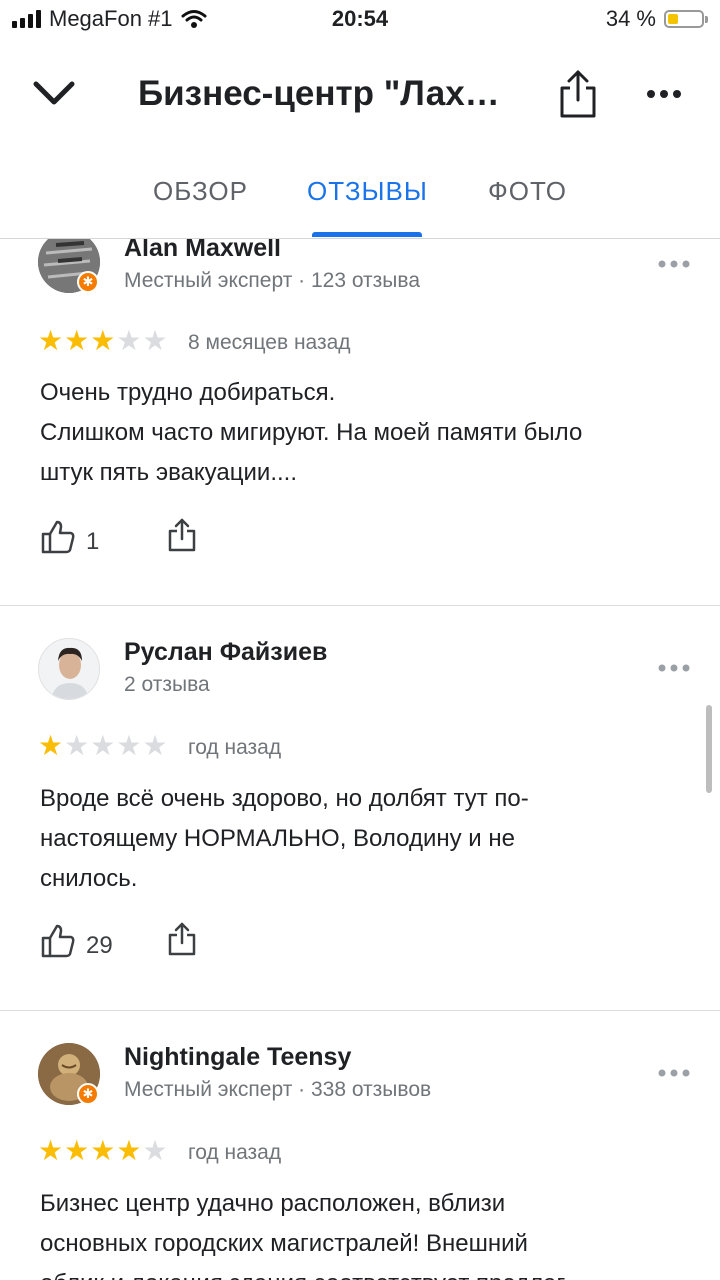 This screenshot has width=720, height=1280. Describe the element at coordinates (188, 392) in the screenshot. I see `review-text-line: Очень трудно добираться.` at that location.